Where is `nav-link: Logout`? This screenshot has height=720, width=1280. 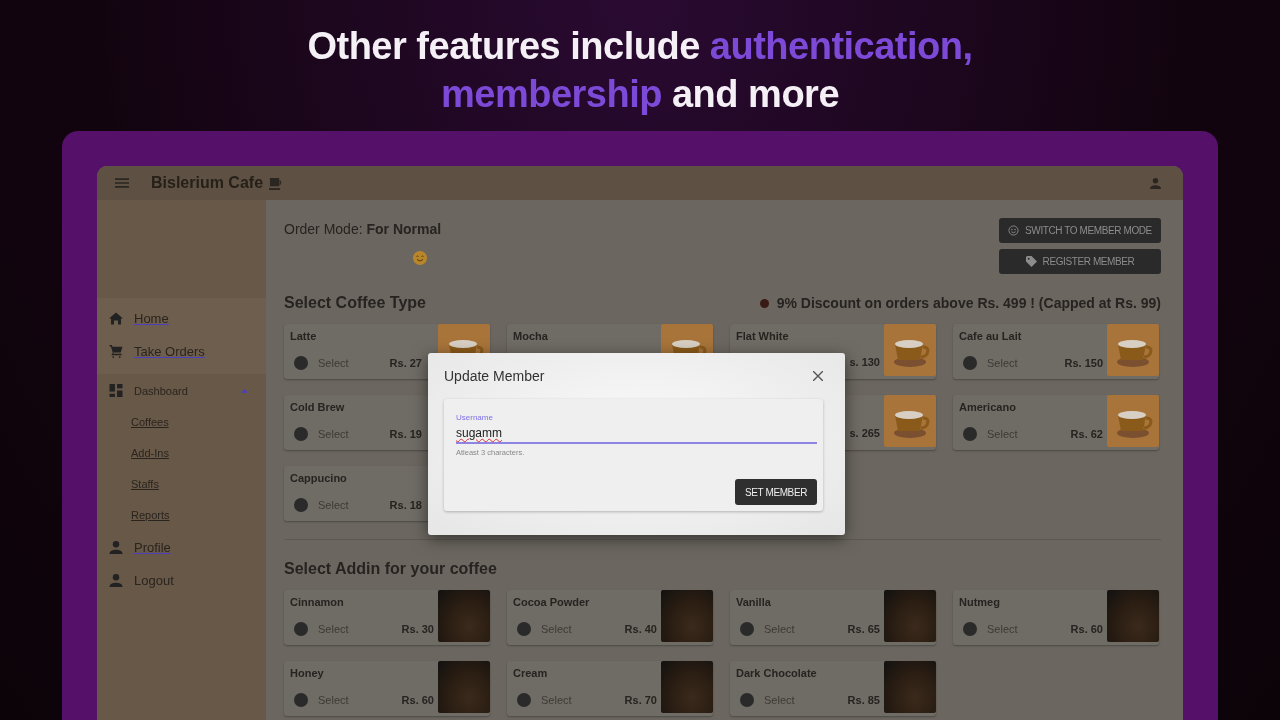 nav-link: Logout is located at coordinates (154, 580).